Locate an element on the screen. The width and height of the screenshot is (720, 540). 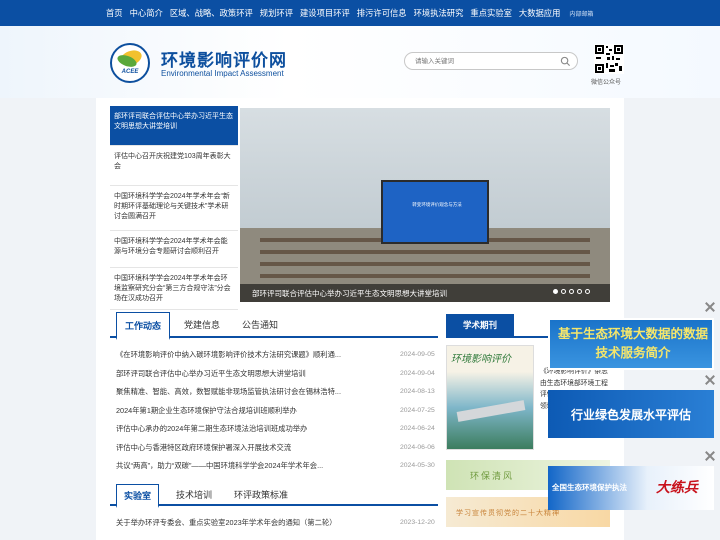
news-title: 关于举办环评专委会、重点实验室2023年学术年会的通知（第二轮） is located at coordinates (241, 523).